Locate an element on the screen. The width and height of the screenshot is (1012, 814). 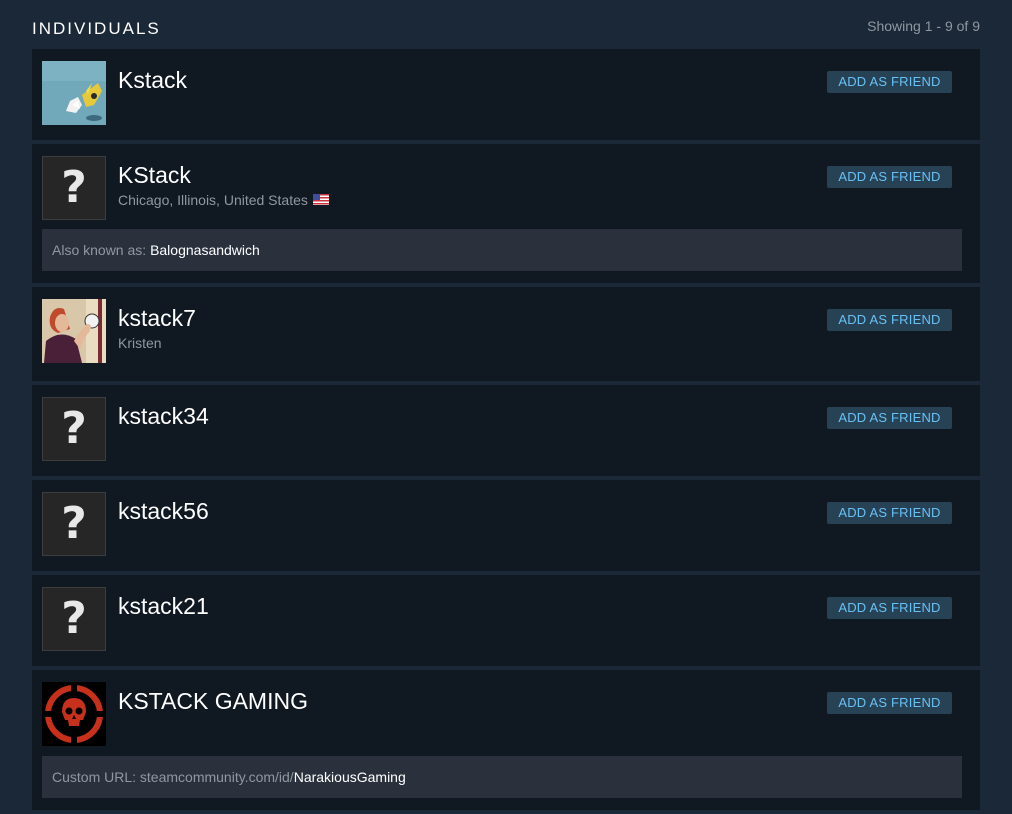
custom-url-label: Custom URL: steamcommunity.com/id/ is located at coordinates (173, 777).